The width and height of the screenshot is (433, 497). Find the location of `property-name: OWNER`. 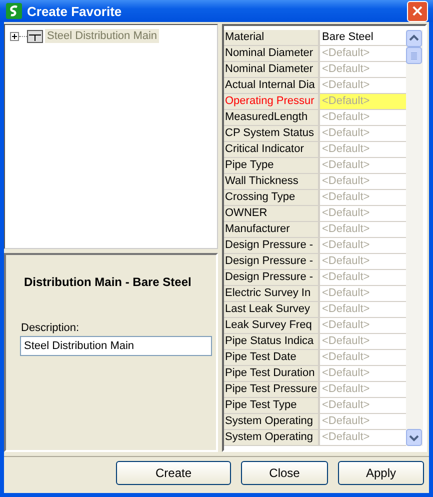

property-name: OWNER is located at coordinates (272, 213).